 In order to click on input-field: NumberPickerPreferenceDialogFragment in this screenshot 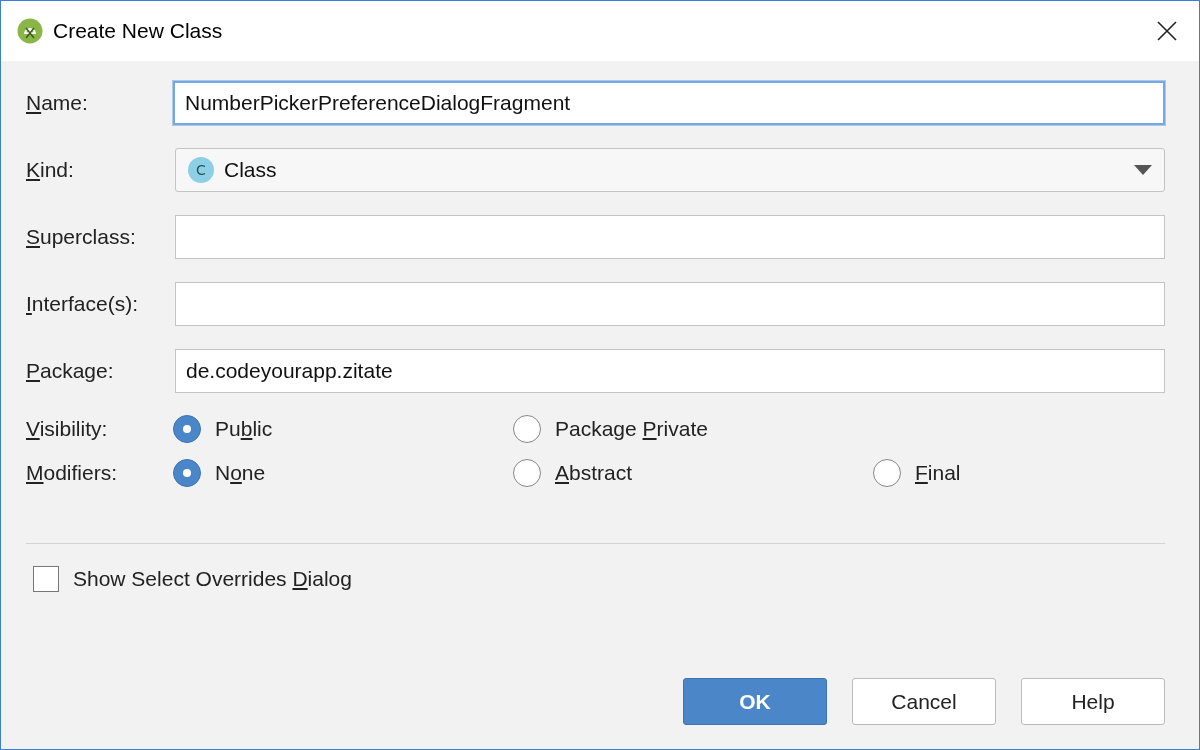, I will do `click(669, 103)`.